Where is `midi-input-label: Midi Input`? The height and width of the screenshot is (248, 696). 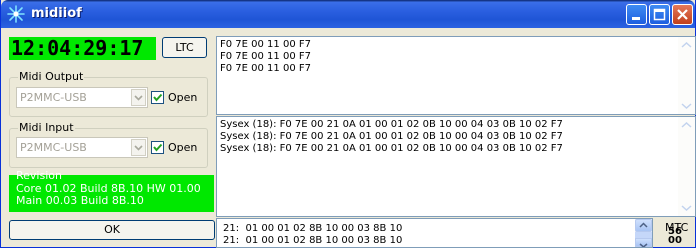 midi-input-label: Midi Input is located at coordinates (46, 127).